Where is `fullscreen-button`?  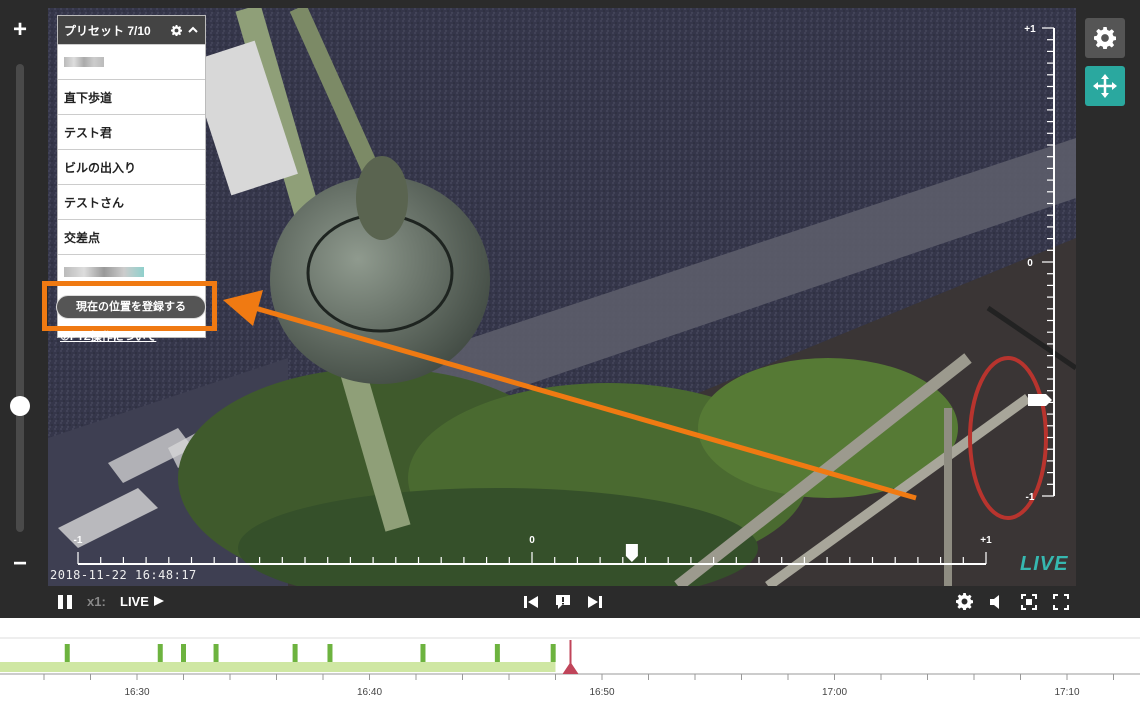
fullscreen-button is located at coordinates (1061, 602).